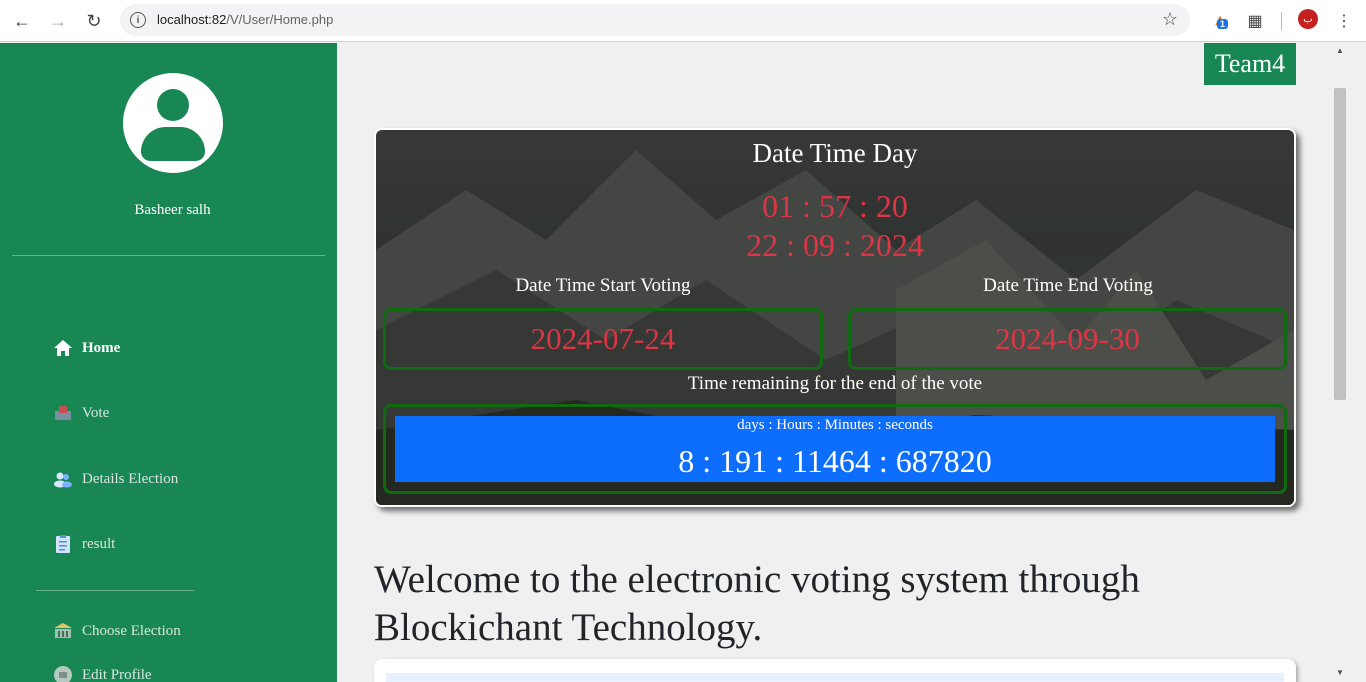 The height and width of the screenshot is (682, 1366). Describe the element at coordinates (63, 348) in the screenshot. I see `home-icon` at that location.